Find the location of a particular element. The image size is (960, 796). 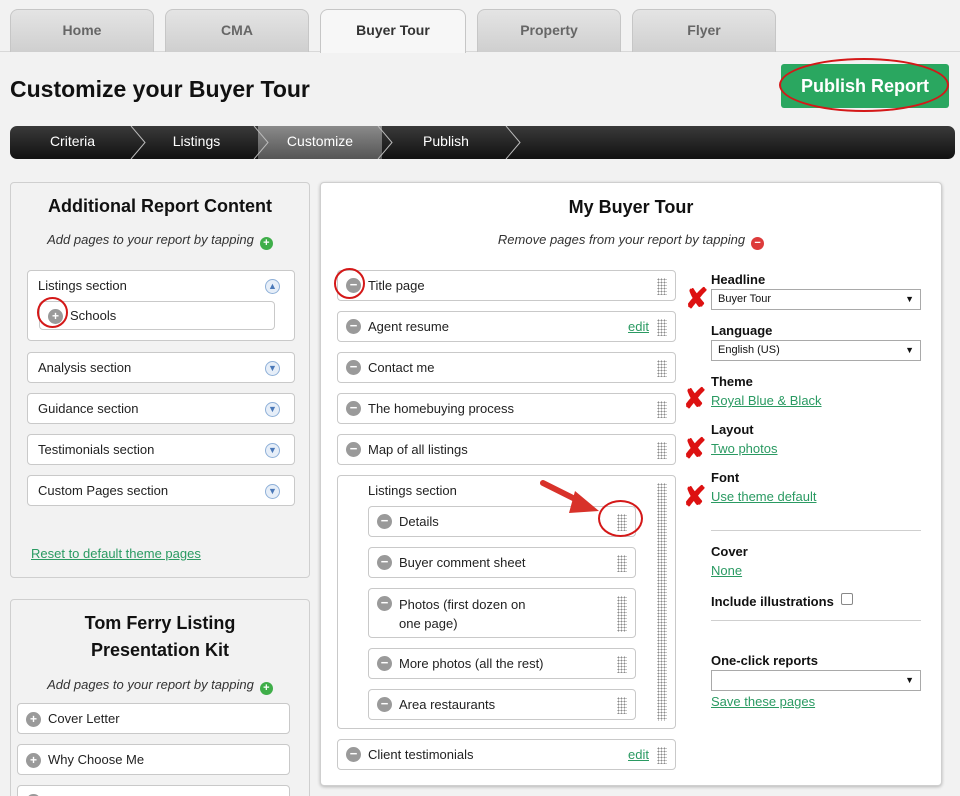

page-label: Title page is located at coordinates (396, 285).